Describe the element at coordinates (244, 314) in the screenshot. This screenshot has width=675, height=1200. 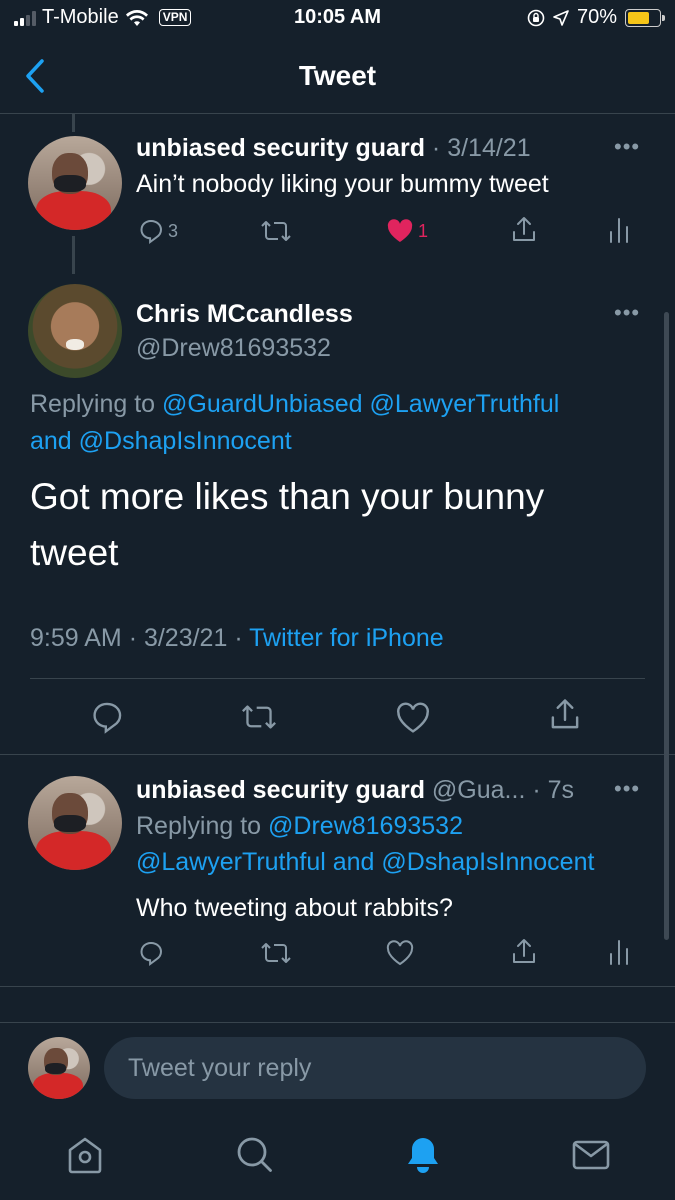
I see `author-name: Chris MCcandless` at that location.